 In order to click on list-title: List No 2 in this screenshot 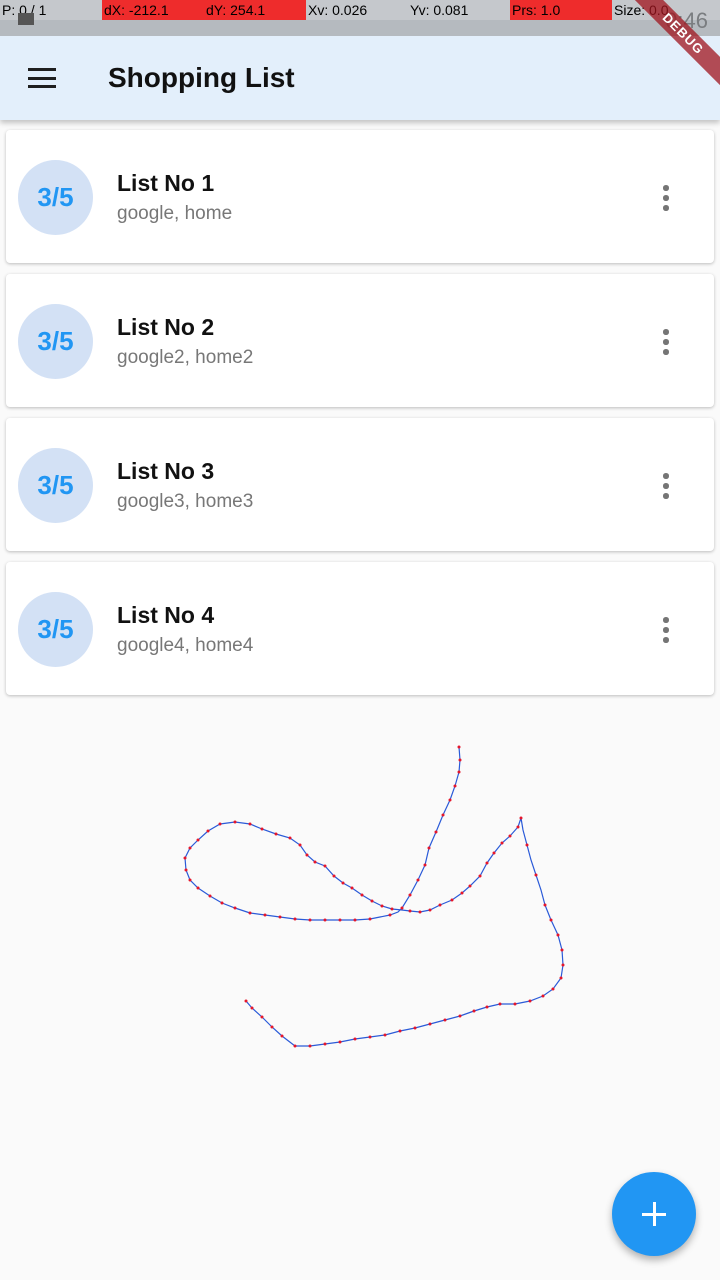, I will do `click(166, 327)`.